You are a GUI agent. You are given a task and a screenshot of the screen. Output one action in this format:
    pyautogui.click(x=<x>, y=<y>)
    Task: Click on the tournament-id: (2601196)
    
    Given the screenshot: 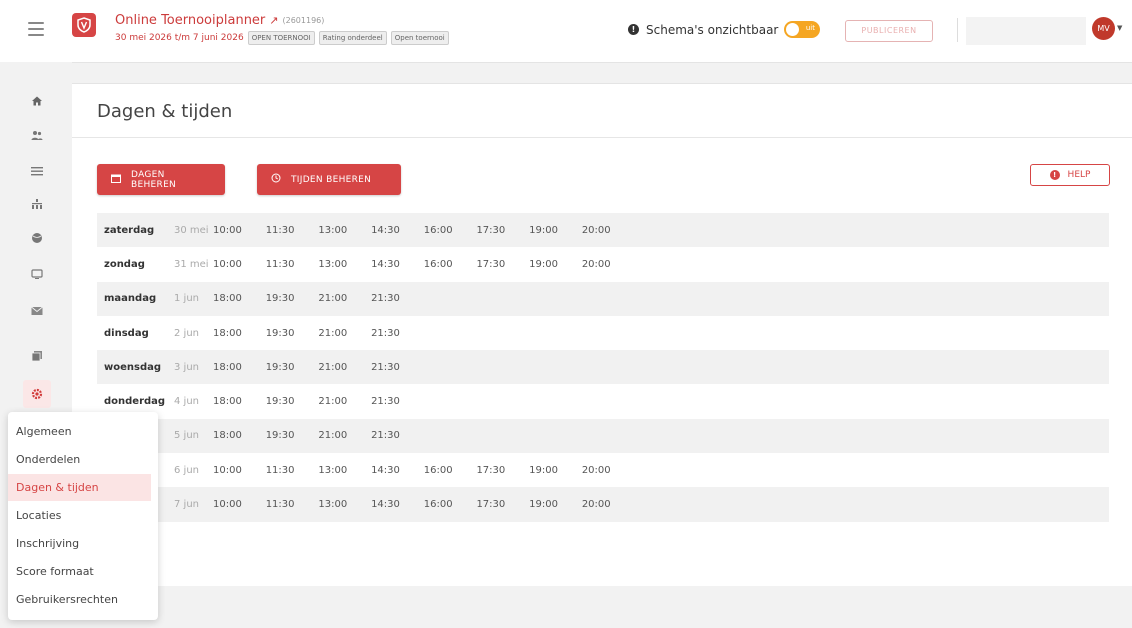 What is the action you would take?
    pyautogui.click(x=303, y=20)
    